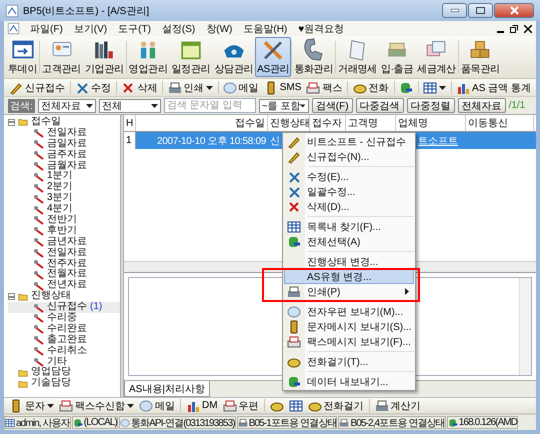 The image size is (540, 434). Describe the element at coordinates (287, 422) in the screenshot. I see `status-pane: B05-1포트용 연결상태` at that location.